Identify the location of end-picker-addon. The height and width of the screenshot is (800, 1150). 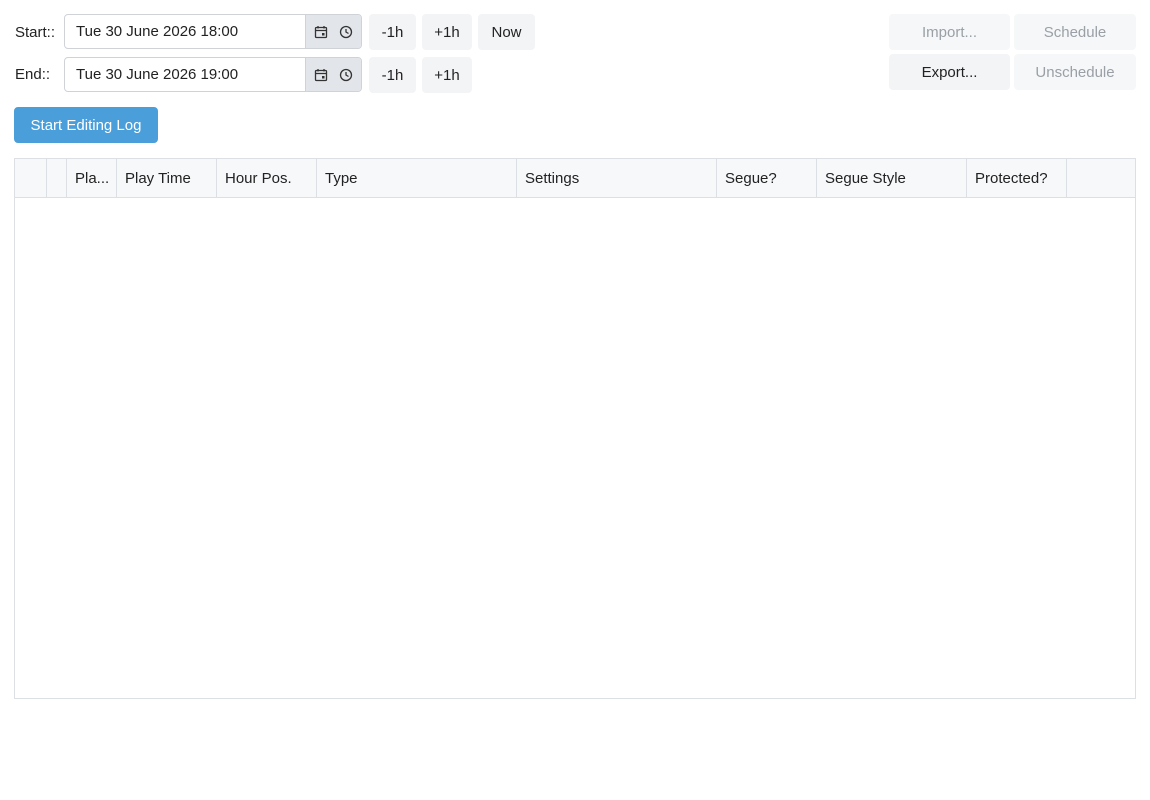
(333, 74).